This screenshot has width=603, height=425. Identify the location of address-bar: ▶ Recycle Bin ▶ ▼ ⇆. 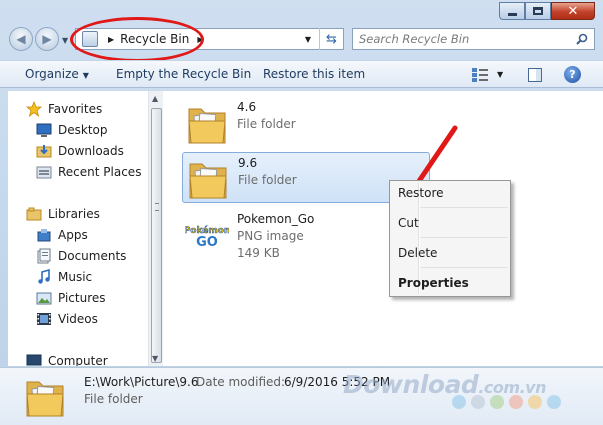
(209, 39).